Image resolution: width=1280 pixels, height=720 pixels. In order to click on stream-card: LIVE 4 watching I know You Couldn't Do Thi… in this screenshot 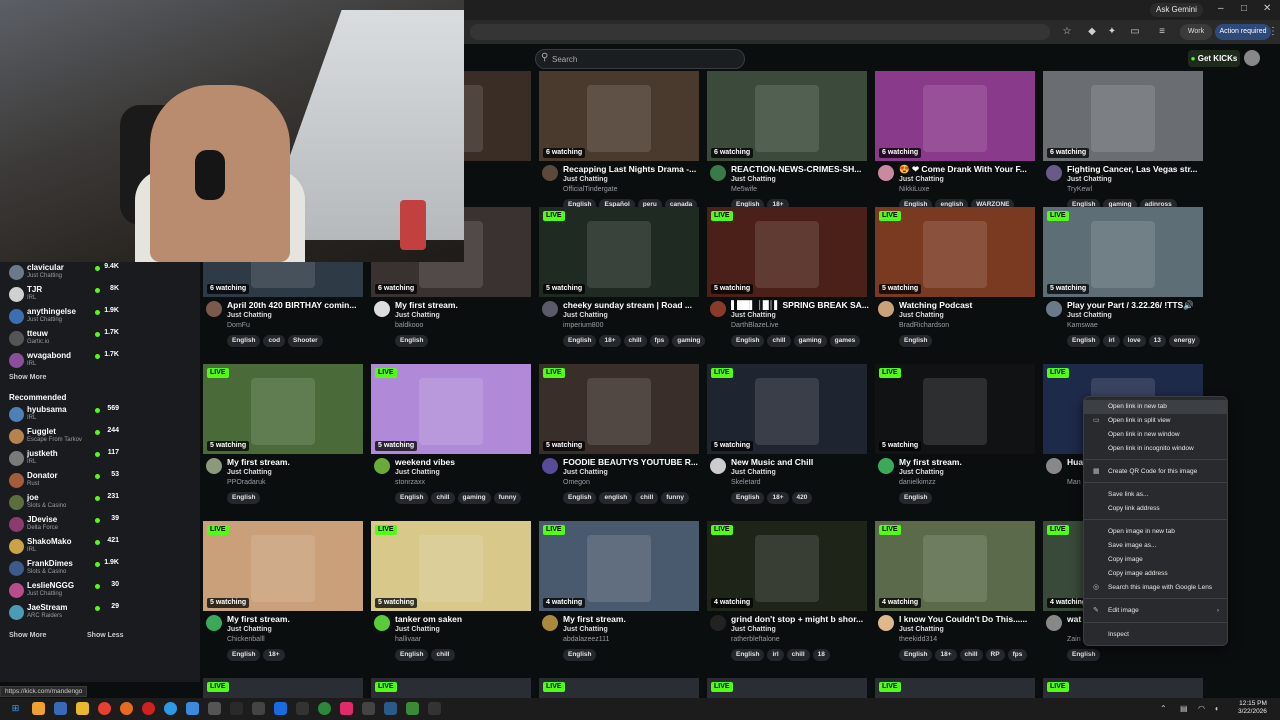, I will do `click(956, 596)`.